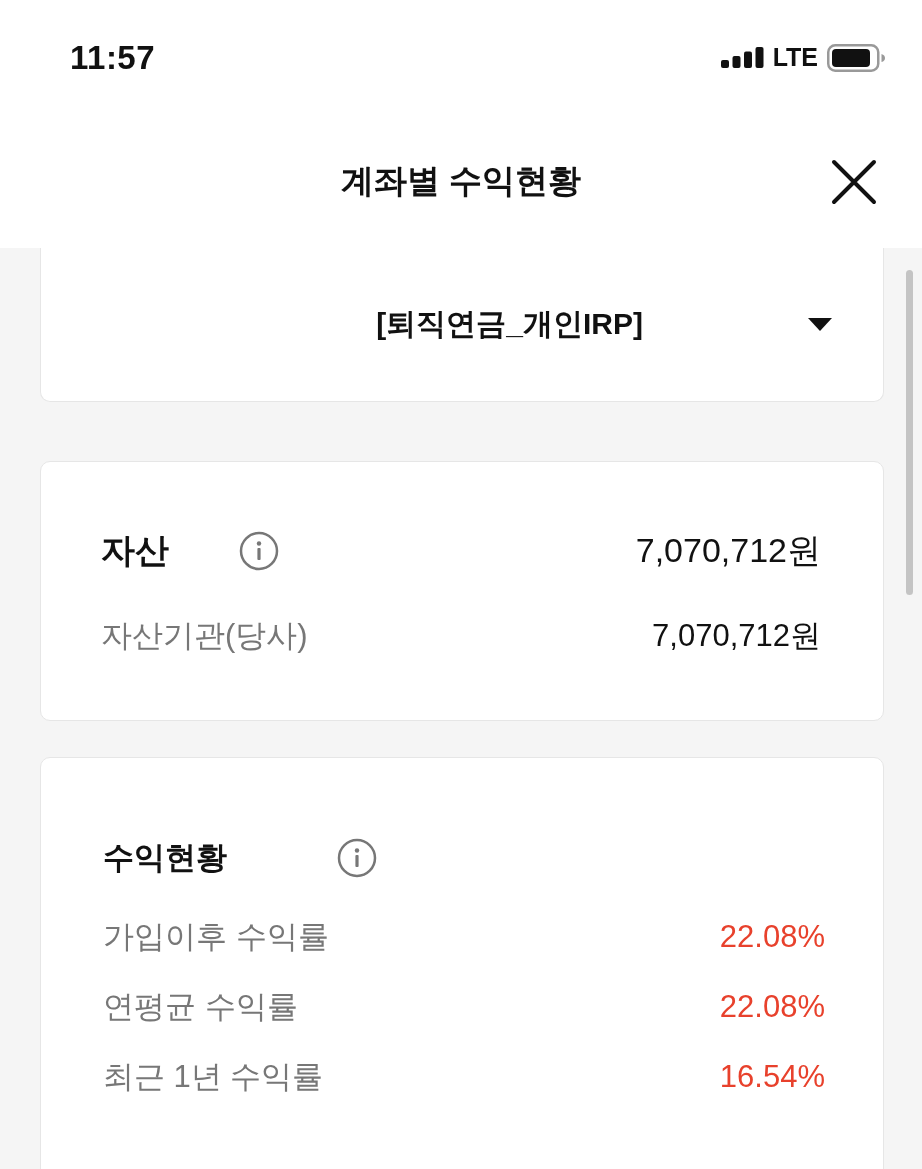  What do you see at coordinates (135, 550) in the screenshot?
I see `asset-title: 자산` at bounding box center [135, 550].